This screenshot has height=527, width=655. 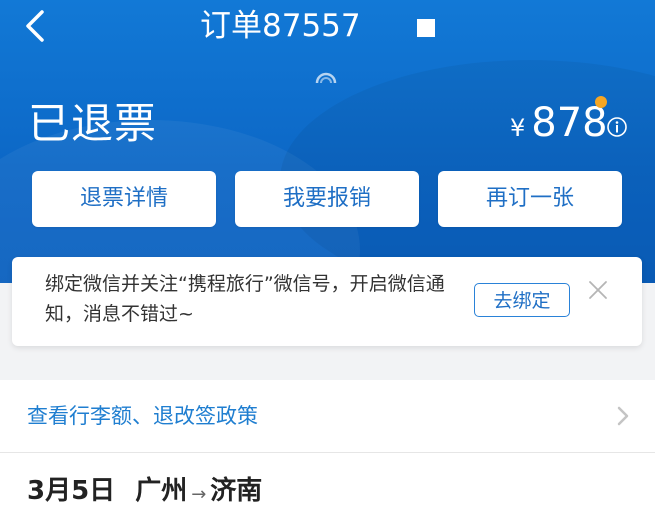 What do you see at coordinates (598, 290) in the screenshot?
I see `close-icon` at bounding box center [598, 290].